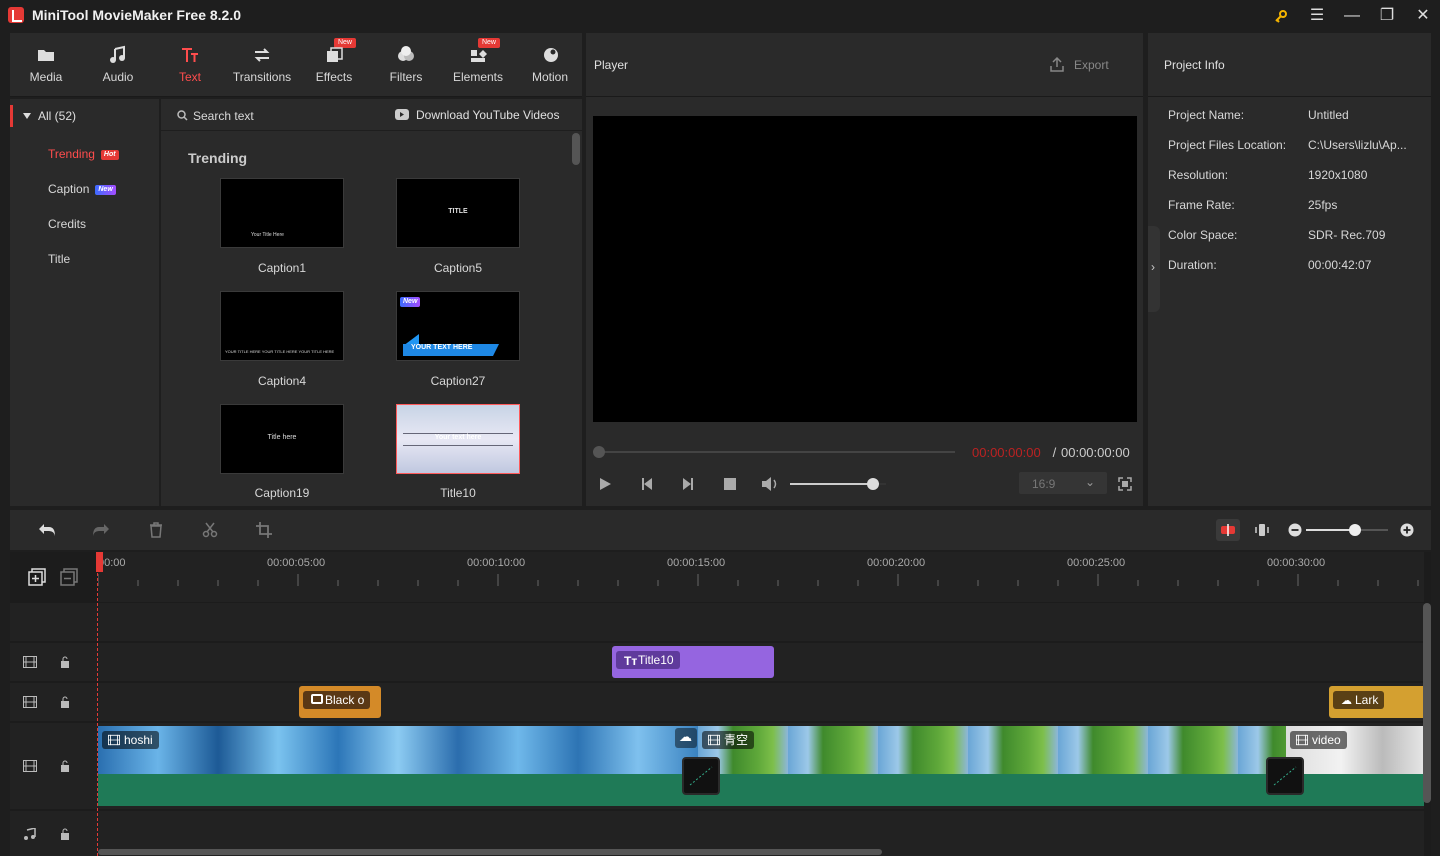 The image size is (1440, 856). Describe the element at coordinates (1154, 269) in the screenshot. I see `collapse-panel-button: ›` at that location.